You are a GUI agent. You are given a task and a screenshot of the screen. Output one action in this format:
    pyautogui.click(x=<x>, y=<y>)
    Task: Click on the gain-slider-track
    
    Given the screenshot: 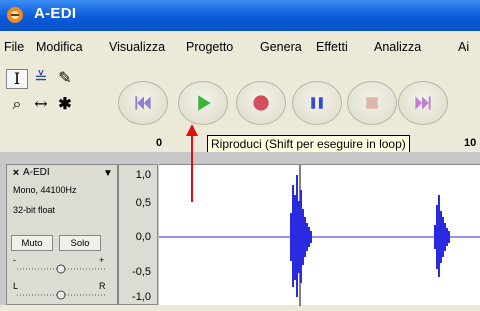 What is the action you would take?
    pyautogui.click(x=61, y=269)
    